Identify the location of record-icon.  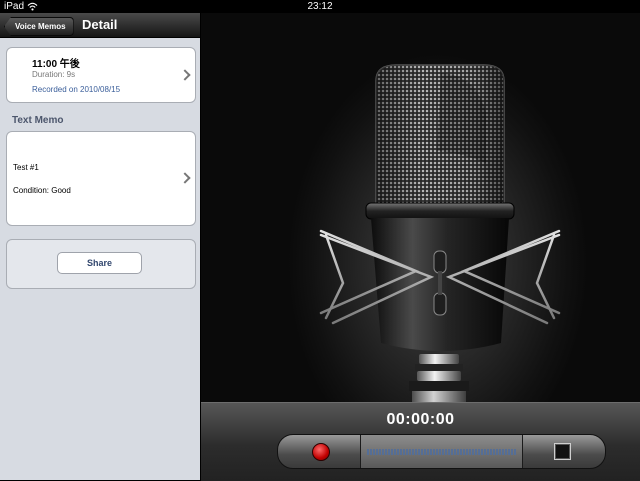
(321, 452).